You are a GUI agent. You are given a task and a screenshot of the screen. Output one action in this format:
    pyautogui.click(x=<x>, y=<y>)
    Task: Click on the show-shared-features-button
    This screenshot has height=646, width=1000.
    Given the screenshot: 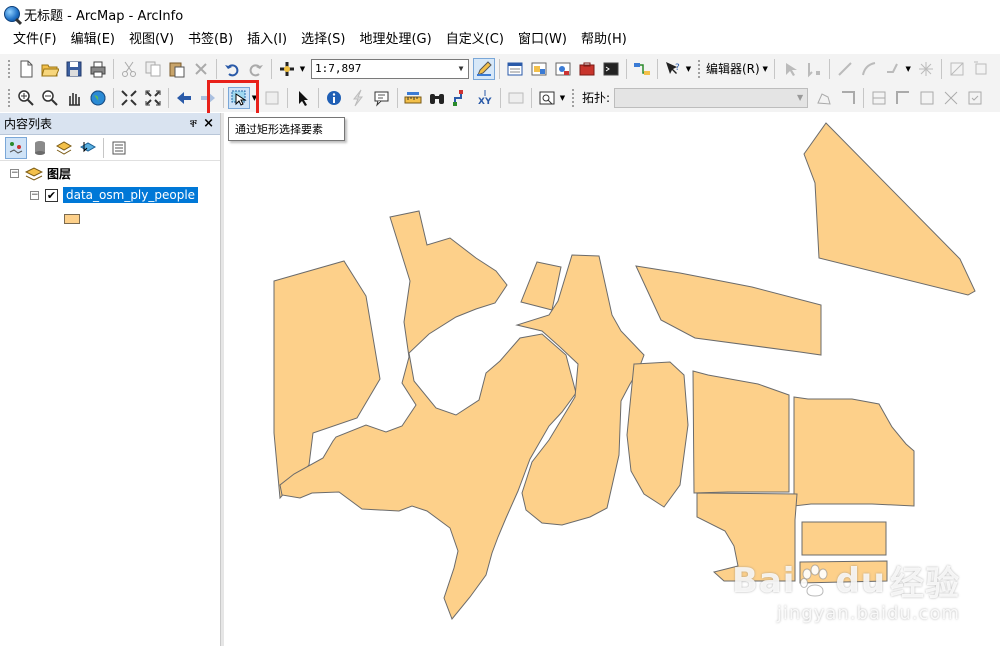 What is the action you would take?
    pyautogui.click(x=879, y=98)
    